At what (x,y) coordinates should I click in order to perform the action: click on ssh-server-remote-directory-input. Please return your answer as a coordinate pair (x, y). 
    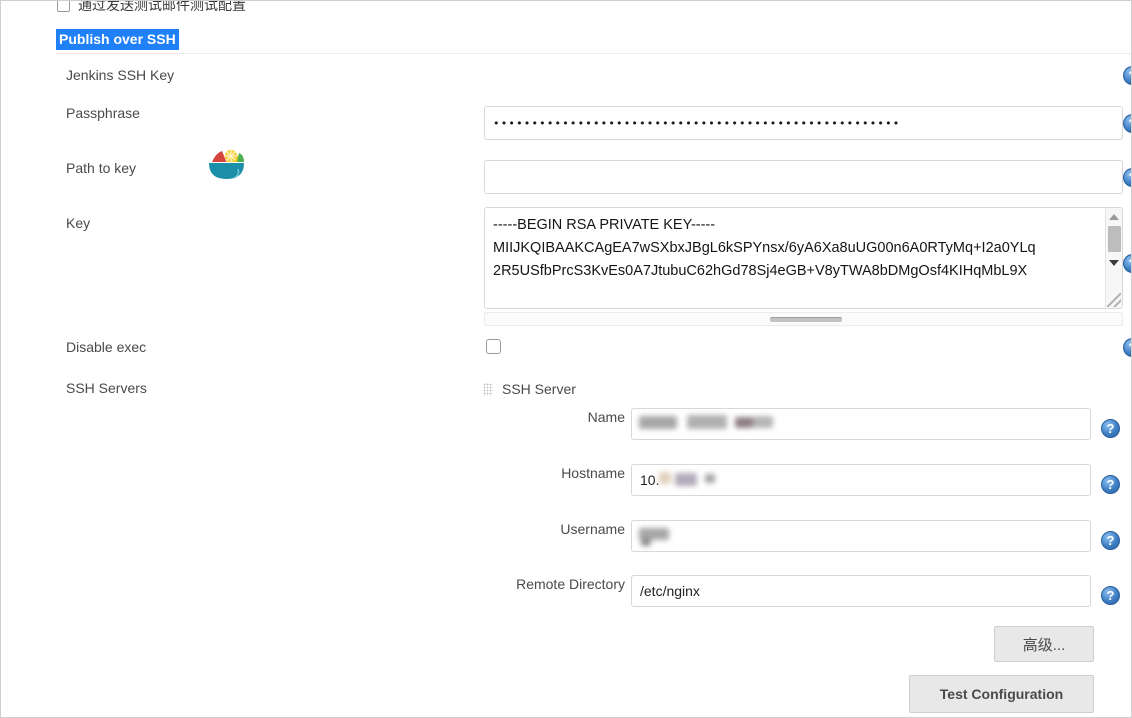
    Looking at the image, I should click on (861, 591).